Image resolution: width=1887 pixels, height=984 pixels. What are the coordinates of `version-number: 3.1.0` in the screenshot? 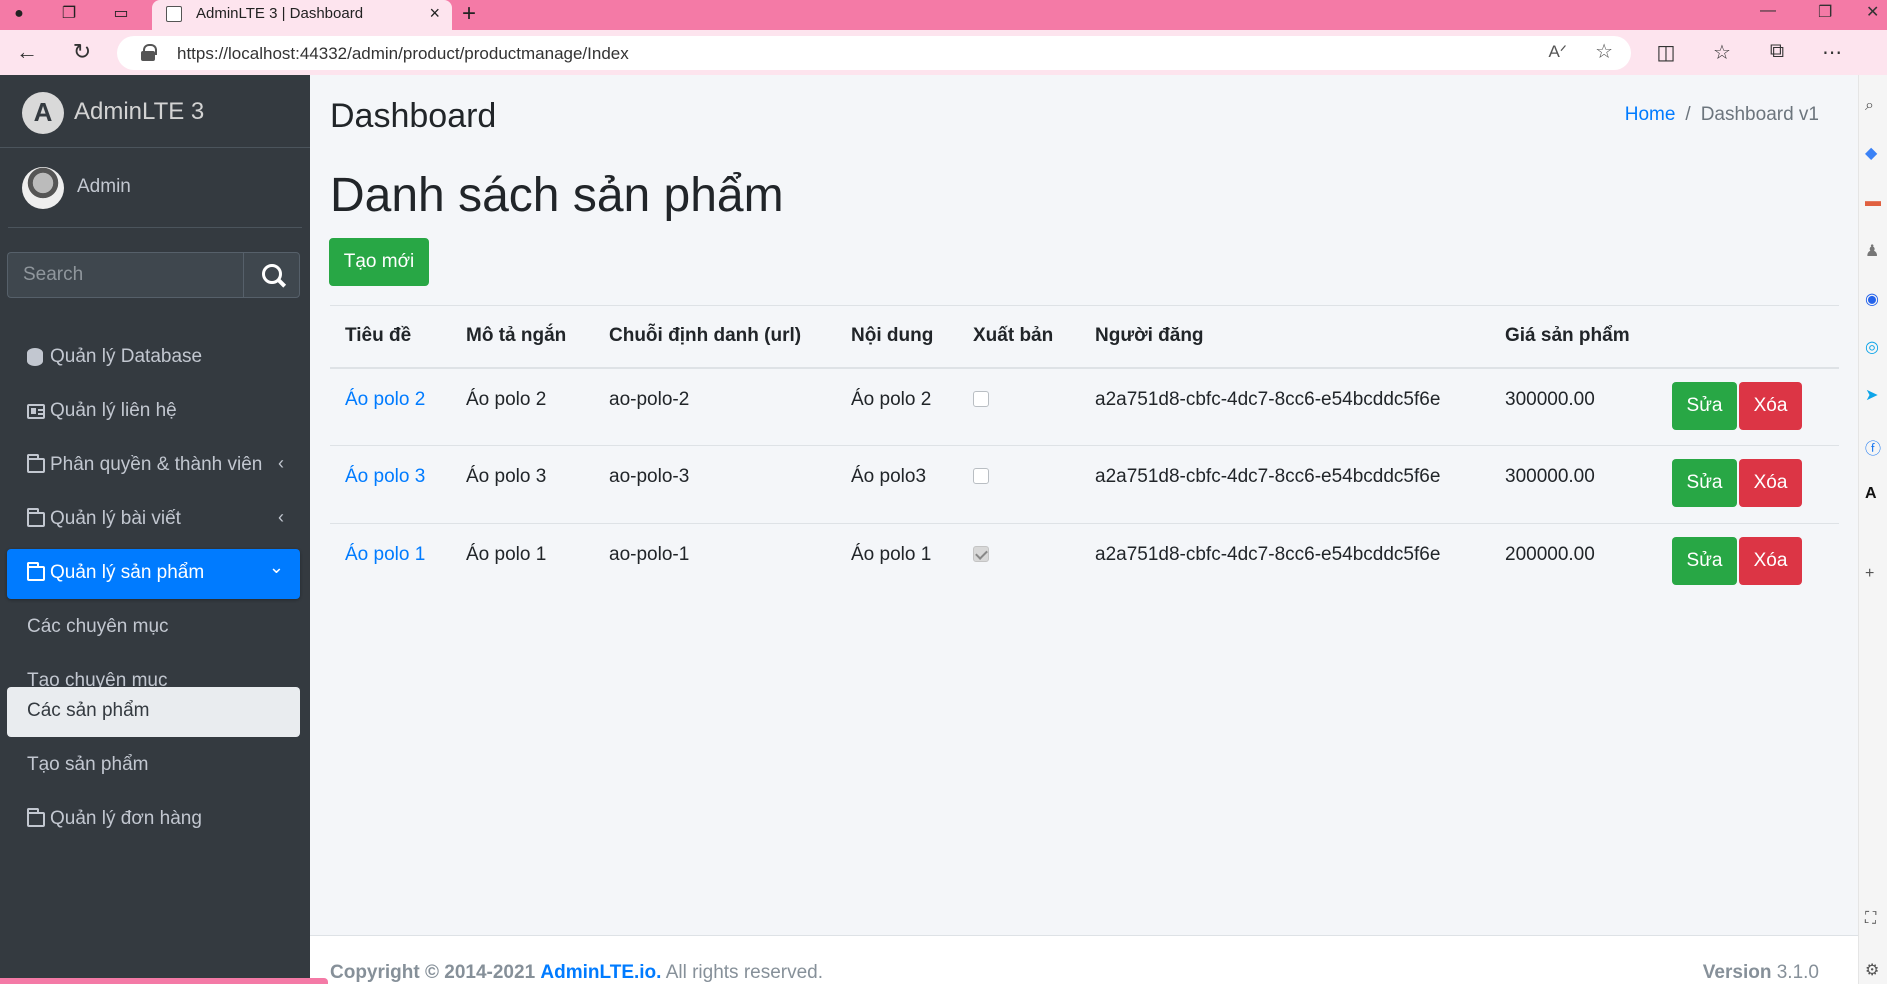 It's located at (1797, 972).